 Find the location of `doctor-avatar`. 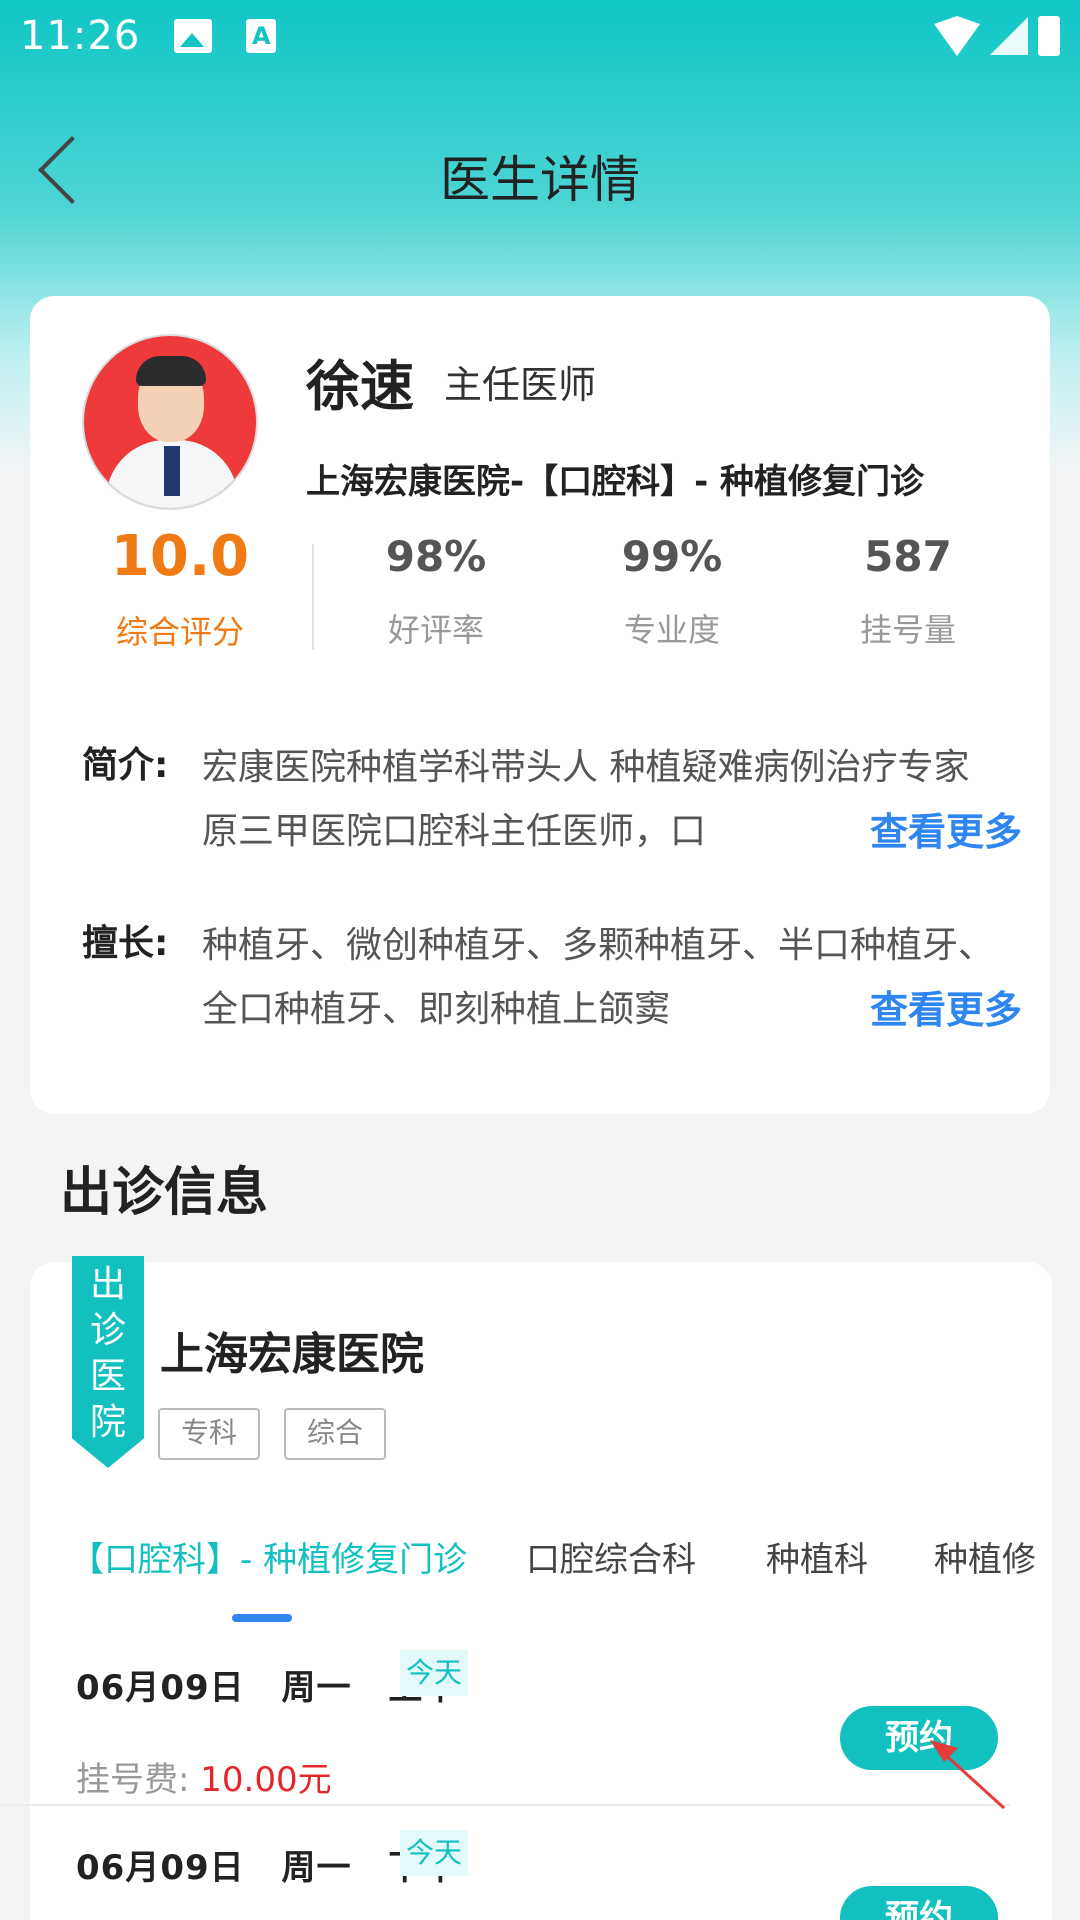

doctor-avatar is located at coordinates (170, 422).